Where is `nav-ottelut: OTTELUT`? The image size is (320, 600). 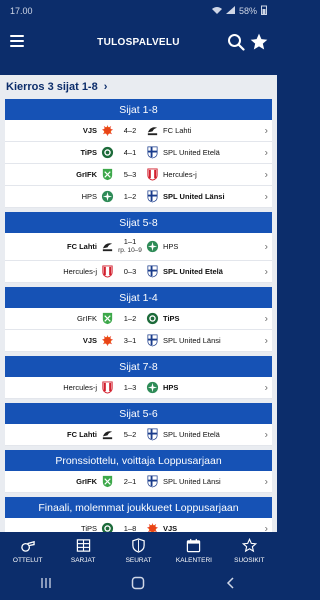 nav-ottelut: OTTELUT is located at coordinates (27, 551).